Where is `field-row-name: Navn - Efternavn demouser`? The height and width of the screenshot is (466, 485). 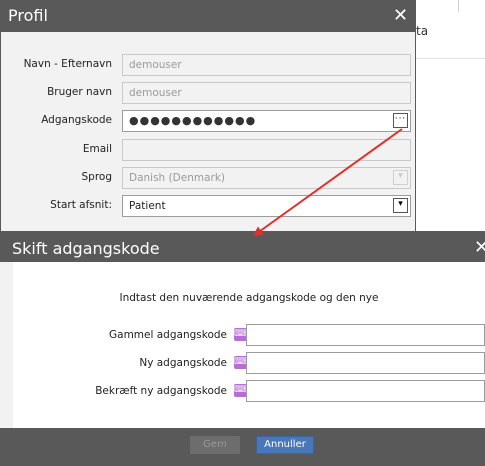
field-row-name: Navn - Efternavn demouser is located at coordinates (209, 65).